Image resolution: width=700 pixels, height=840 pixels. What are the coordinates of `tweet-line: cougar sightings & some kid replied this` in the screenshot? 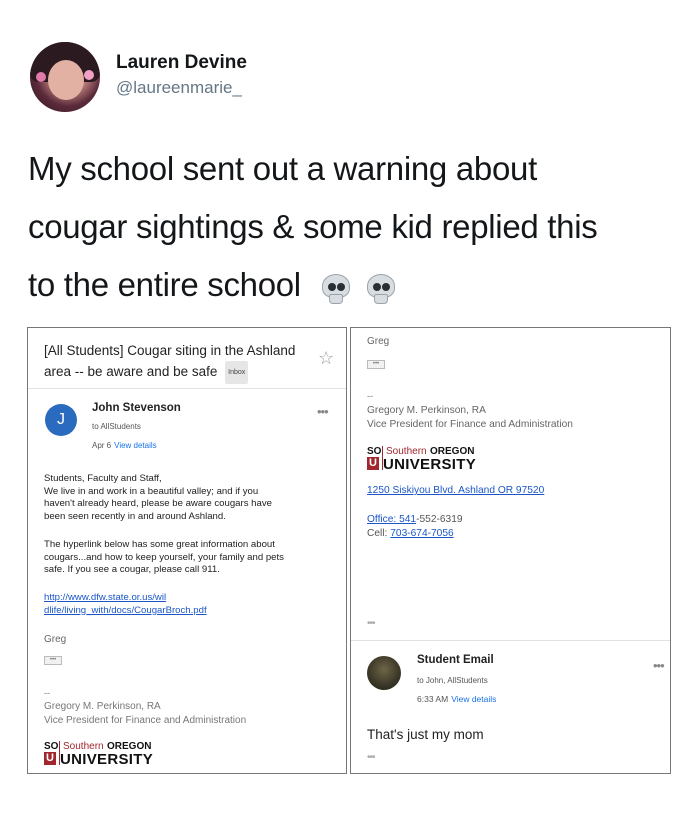 It's located at (313, 226).